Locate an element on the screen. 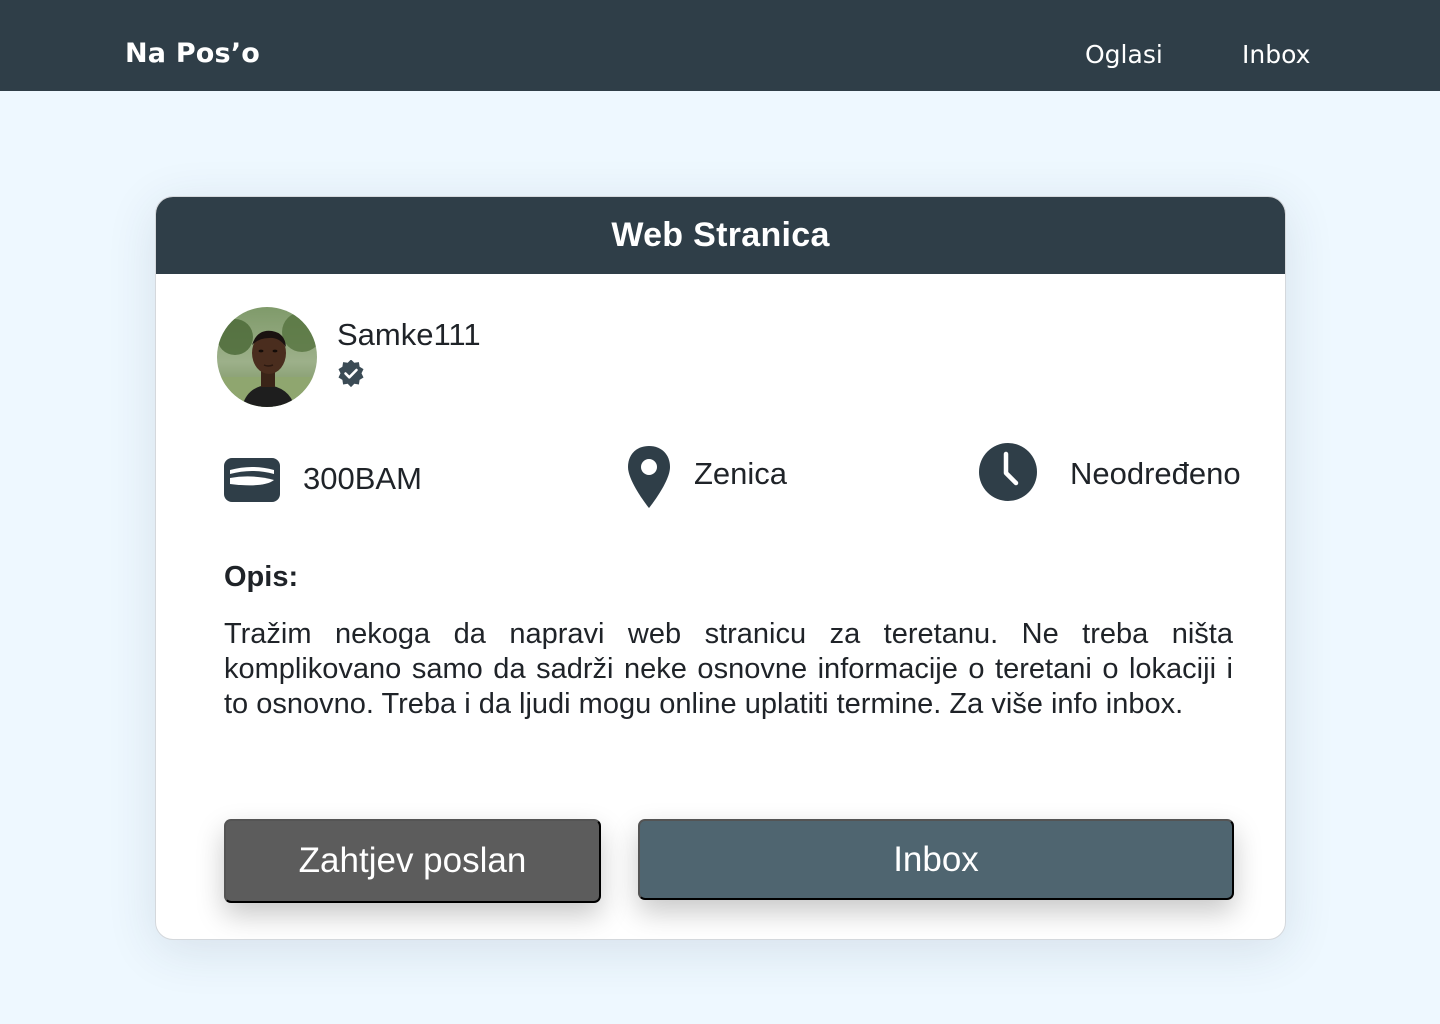 Image resolution: width=1440 pixels, height=1024 pixels. description-label: Opis: is located at coordinates (261, 577).